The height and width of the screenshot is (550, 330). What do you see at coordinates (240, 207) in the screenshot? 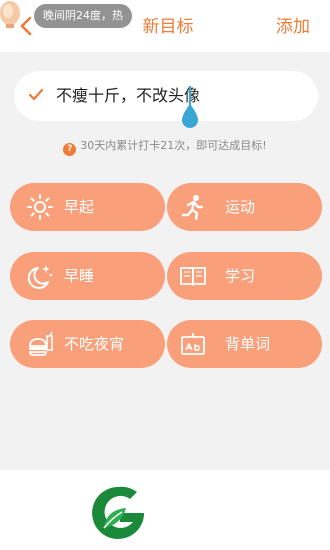
I see `habit-label: 运动` at bounding box center [240, 207].